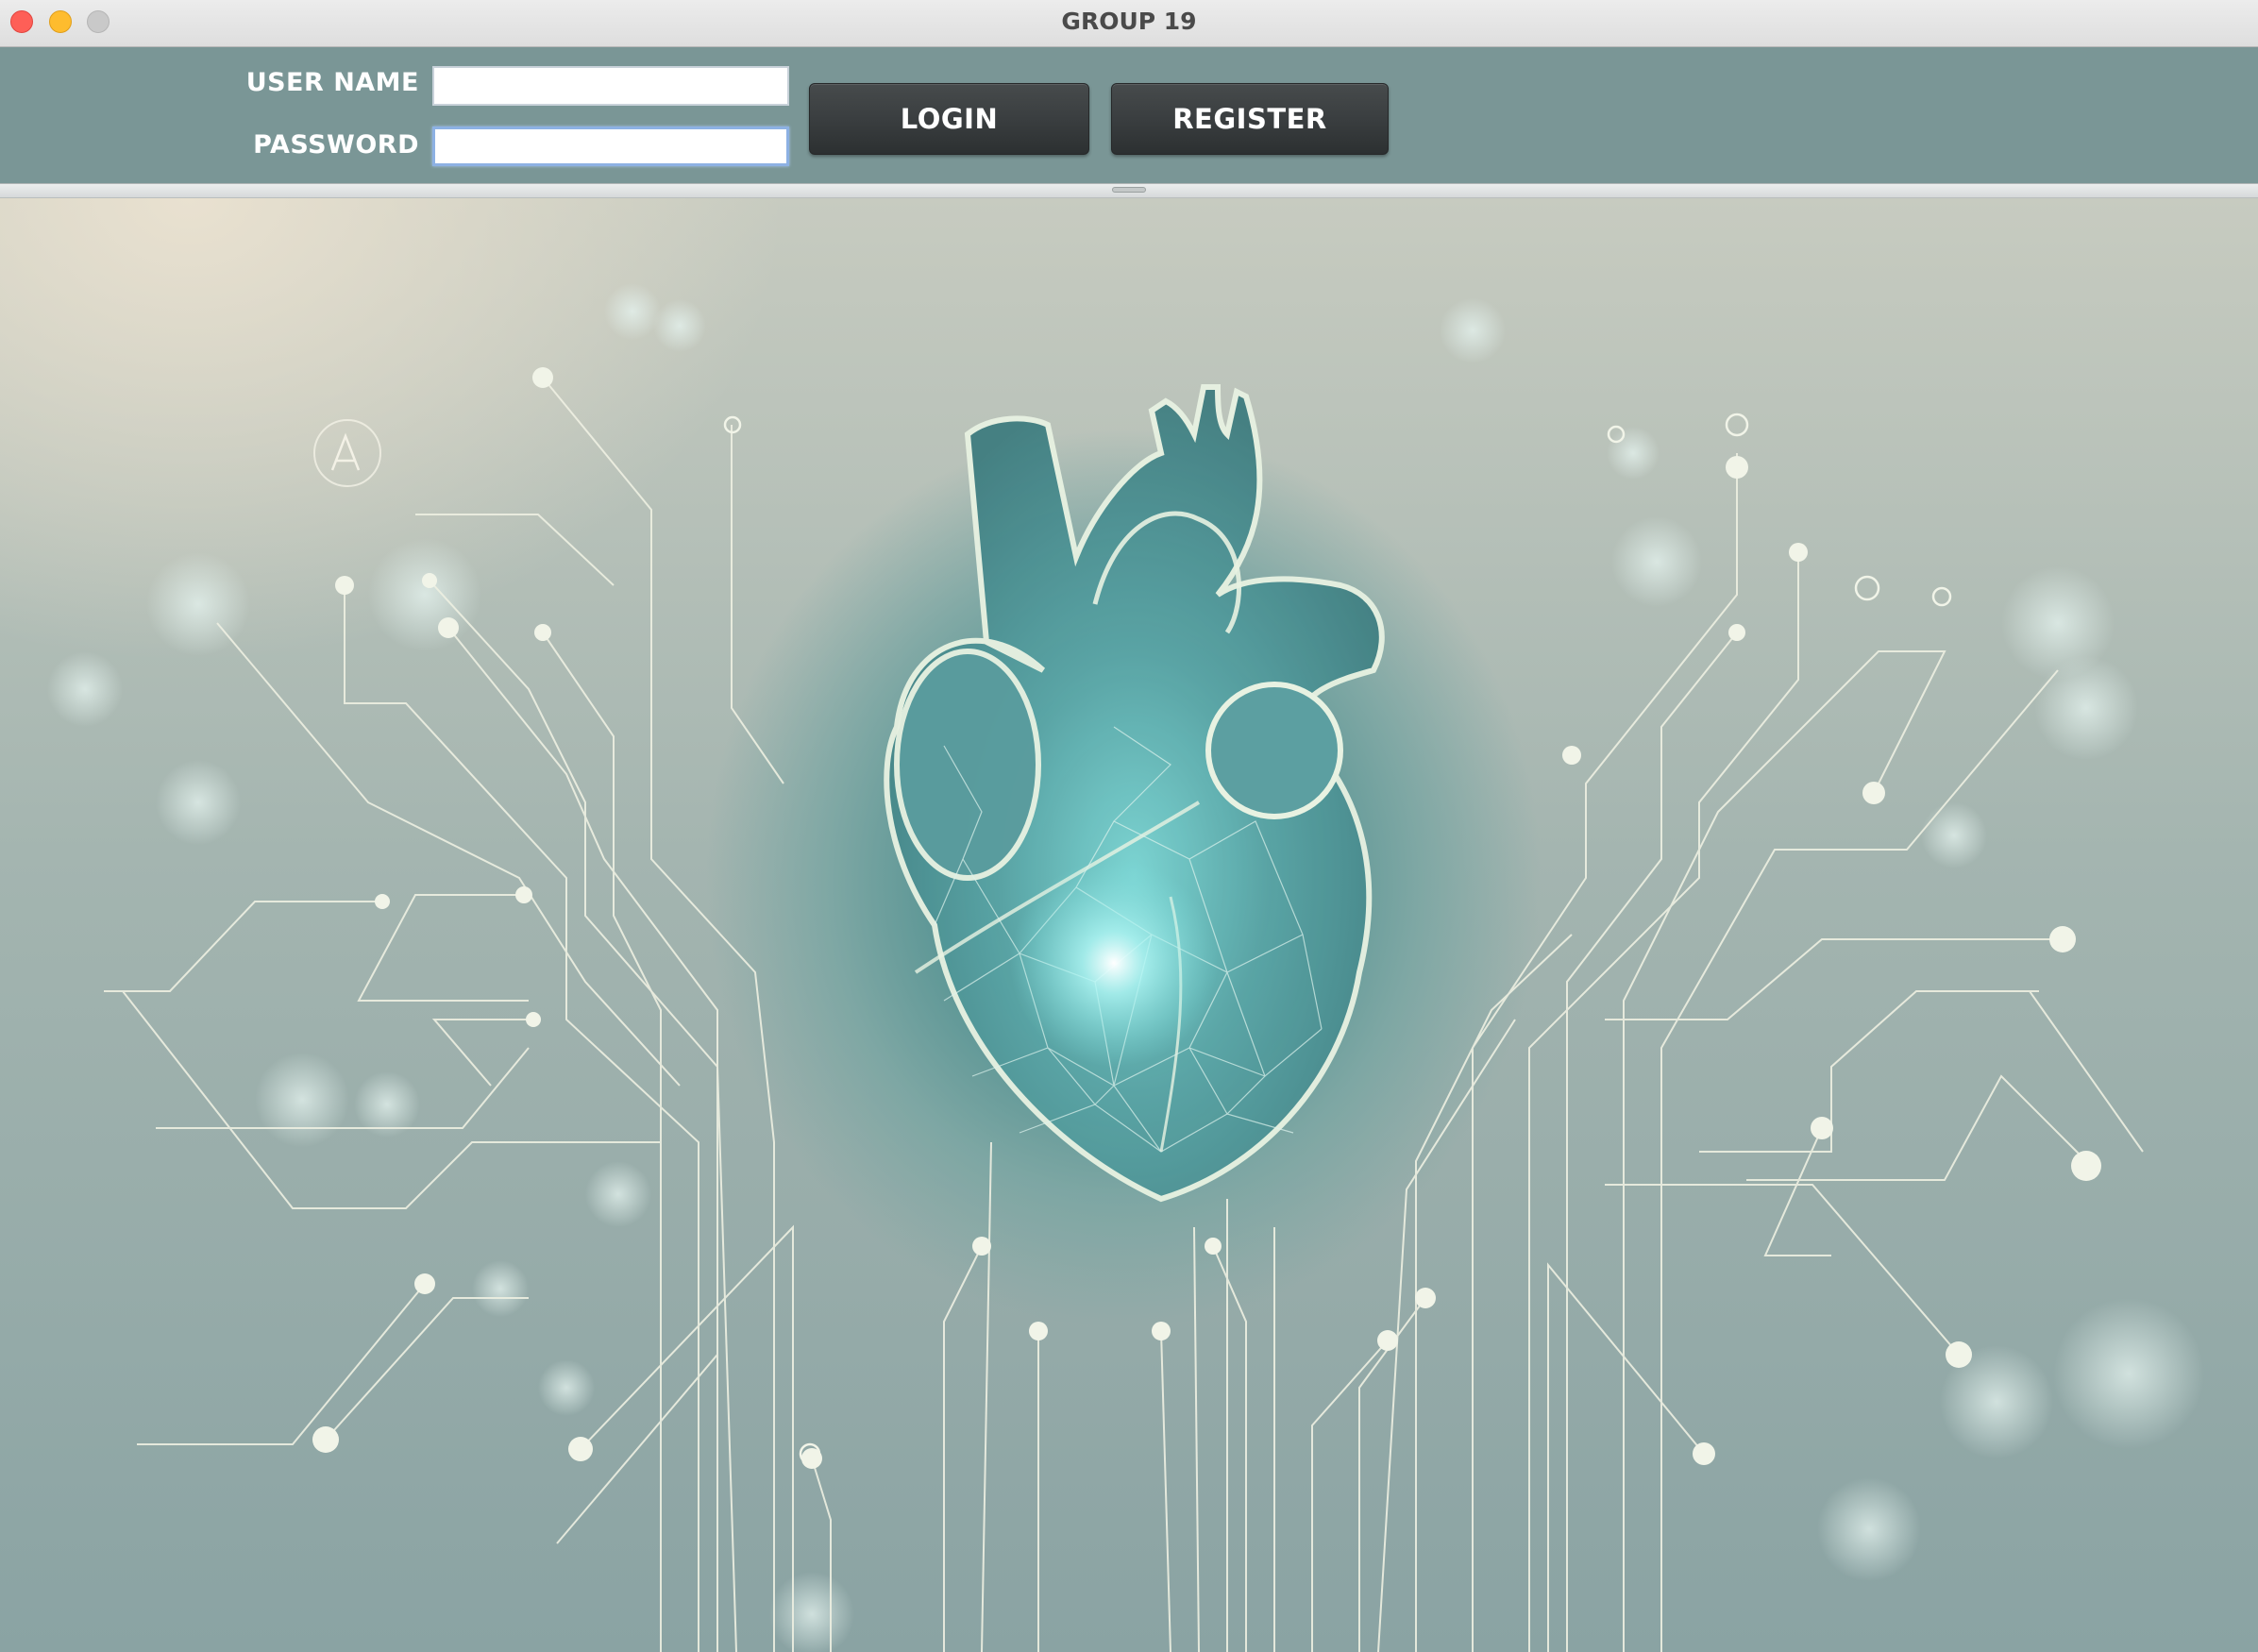 This screenshot has width=2258, height=1652. I want to click on register-button: REGISTER, so click(1250, 119).